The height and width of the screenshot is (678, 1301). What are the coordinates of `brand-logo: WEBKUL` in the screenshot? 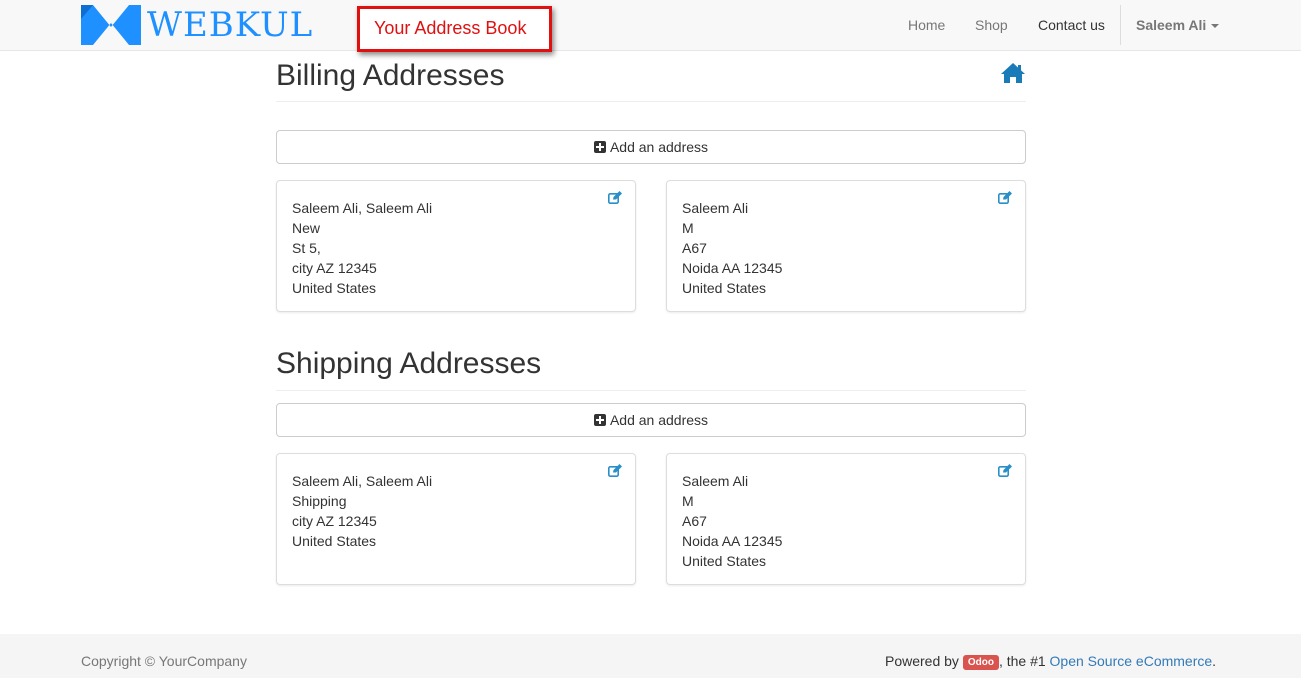 It's located at (197, 25).